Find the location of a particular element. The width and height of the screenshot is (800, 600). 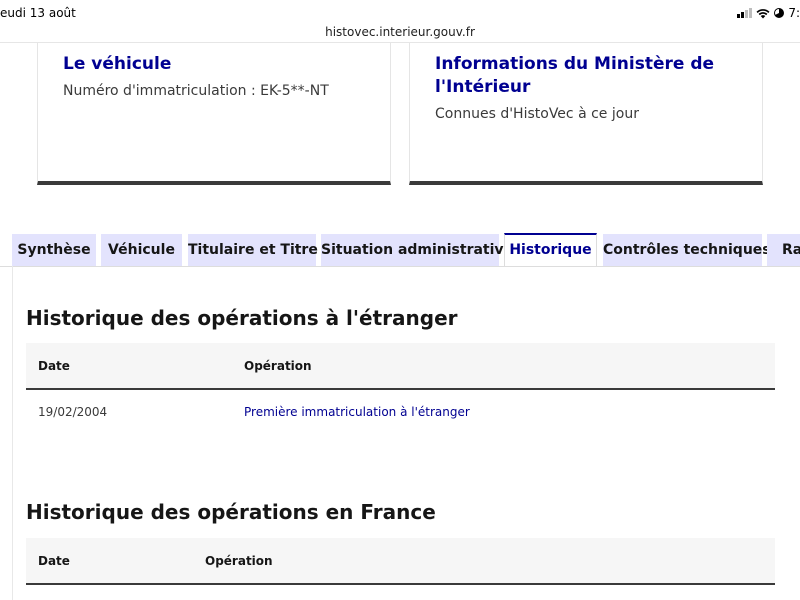

address-bar: histovec.interieur.gouv.fr is located at coordinates (400, 32).